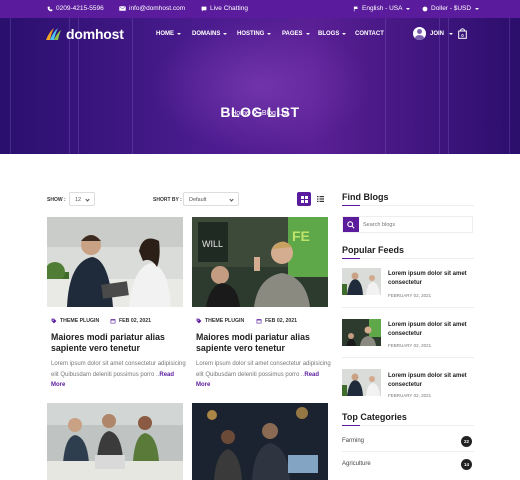  I want to click on breadcrumb: Home Blog List, so click(260, 113).